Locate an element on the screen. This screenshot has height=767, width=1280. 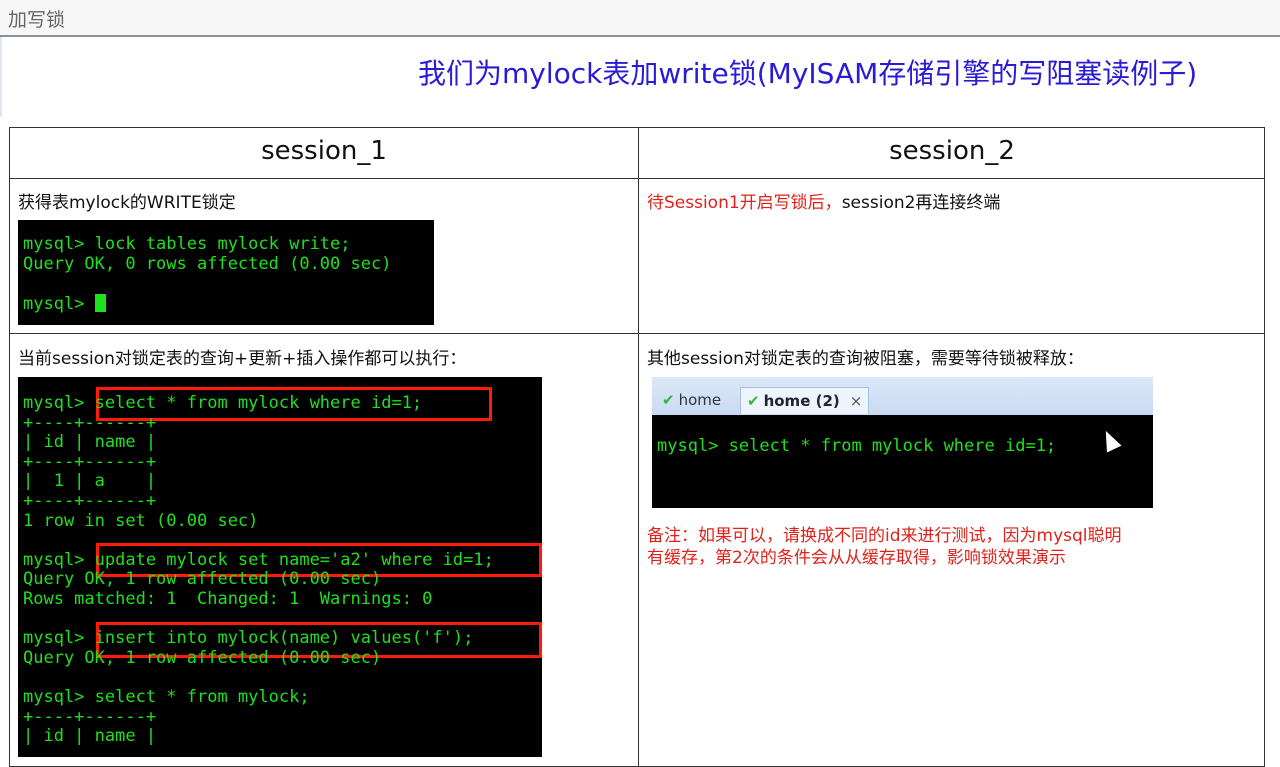
window-title: 加写锁 is located at coordinates (37, 20).